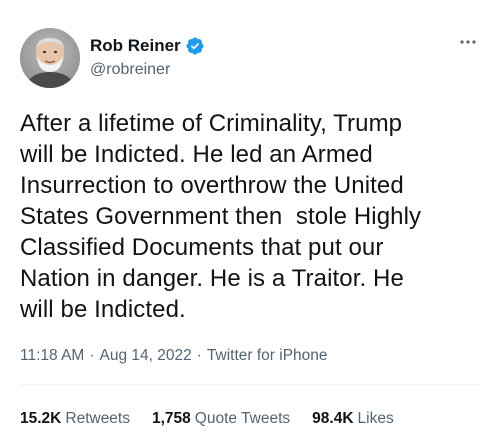 The width and height of the screenshot is (500, 446). What do you see at coordinates (41, 418) in the screenshot?
I see `retweets-count: 15.2K` at bounding box center [41, 418].